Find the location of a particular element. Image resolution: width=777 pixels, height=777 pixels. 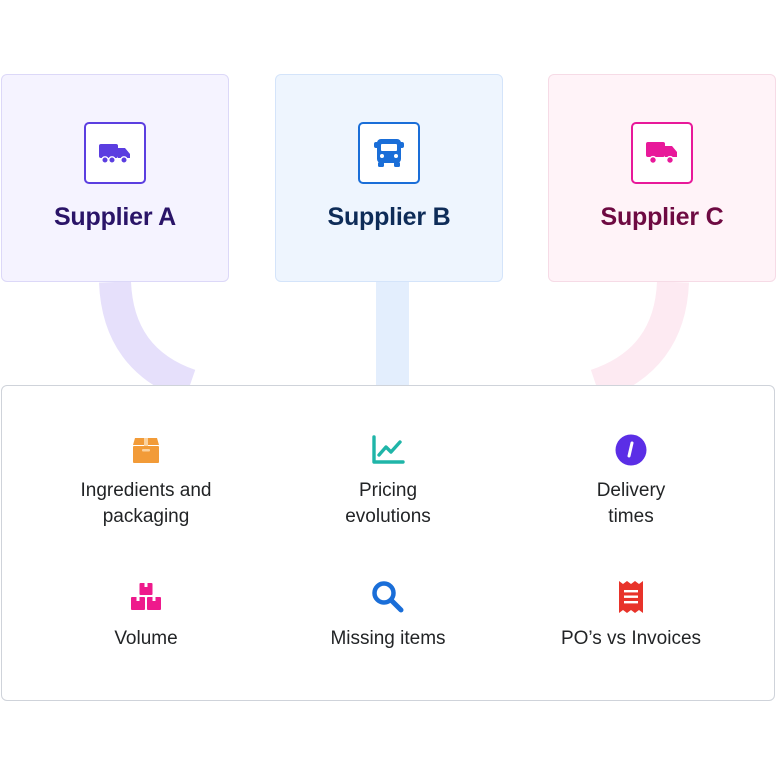

clock-icon is located at coordinates (631, 450).